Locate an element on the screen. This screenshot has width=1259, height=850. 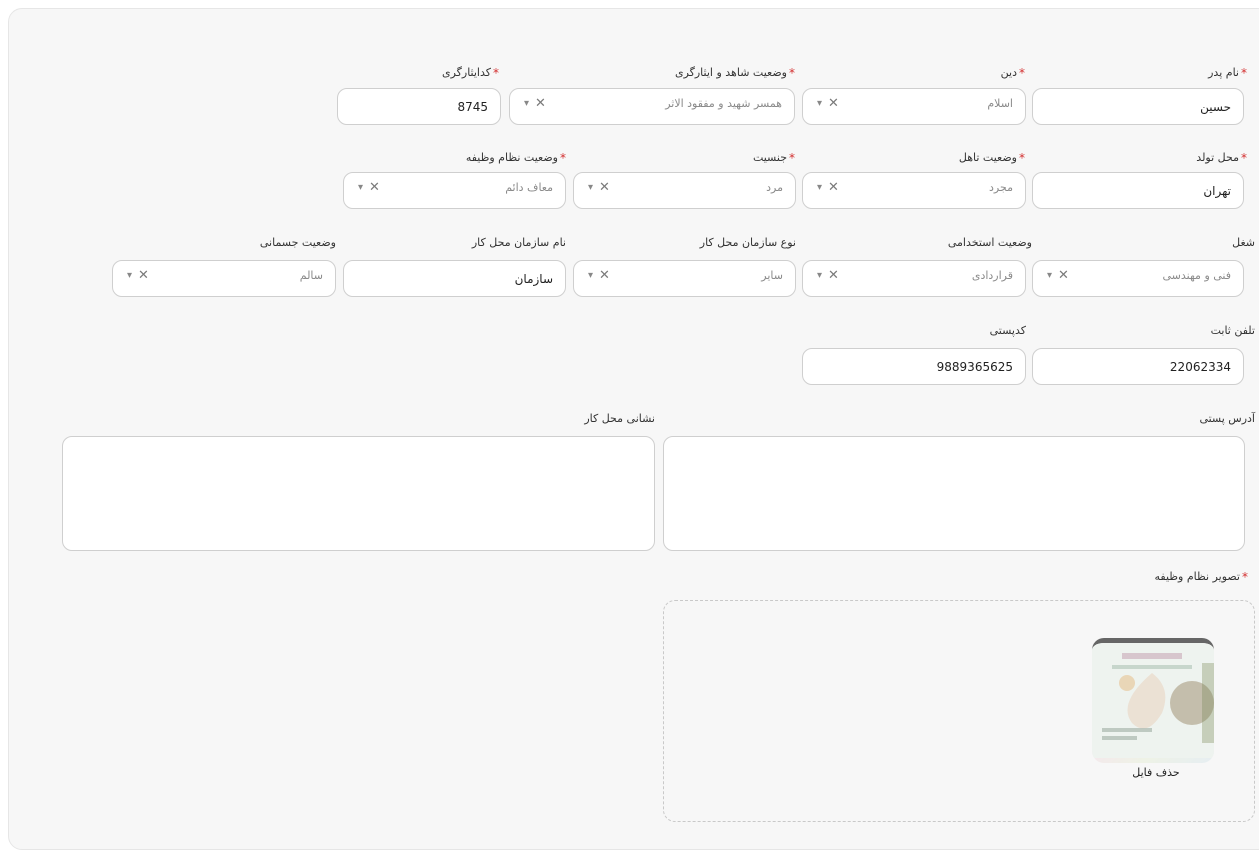
military-card-thumbnail is located at coordinates (1153, 700).